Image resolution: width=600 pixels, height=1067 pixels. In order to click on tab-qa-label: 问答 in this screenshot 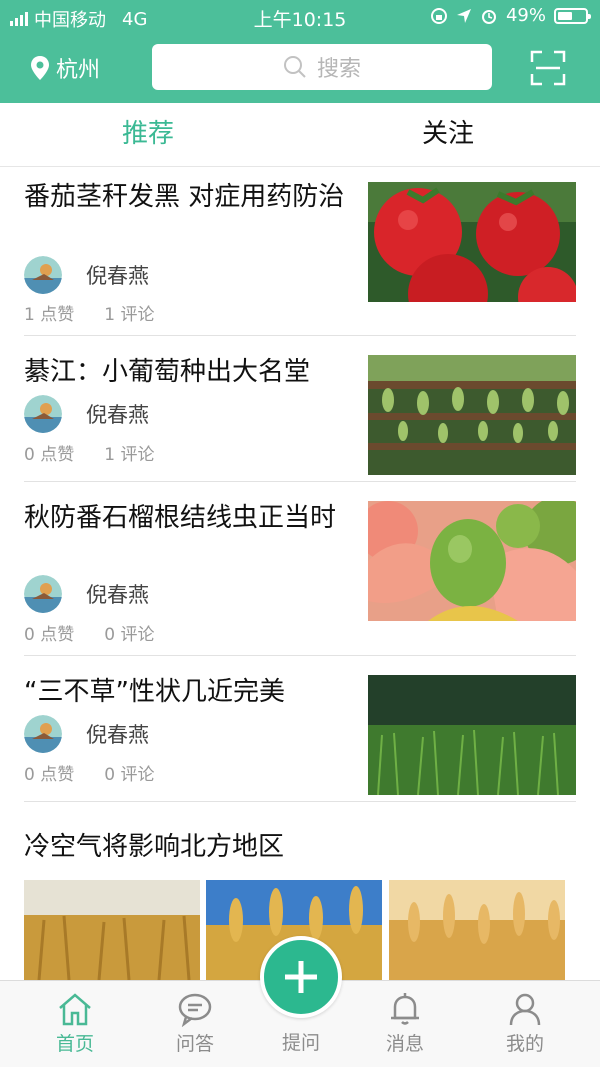, I will do `click(194, 1044)`.